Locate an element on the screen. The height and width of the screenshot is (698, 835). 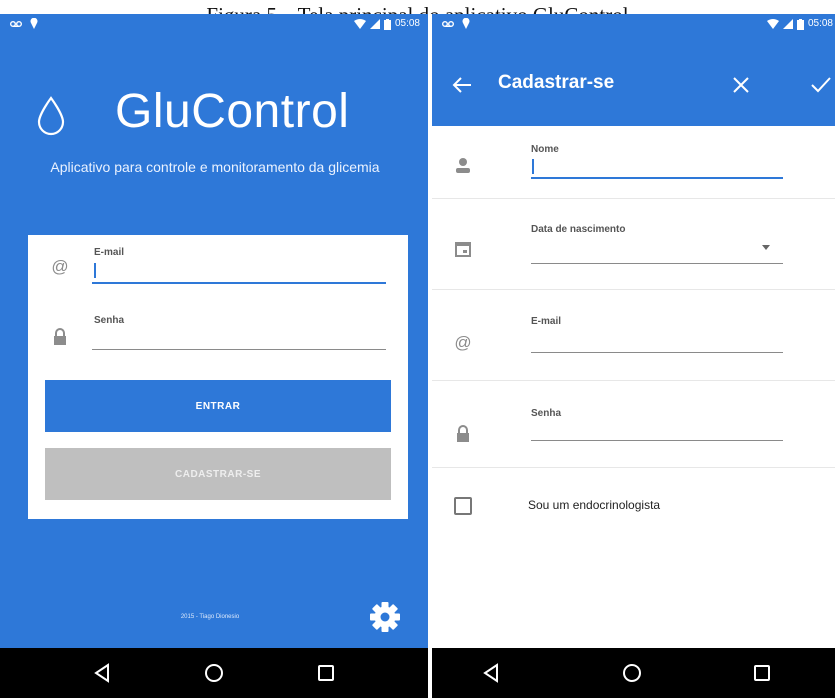
screen-title: Cadastrar-se is located at coordinates (556, 82).